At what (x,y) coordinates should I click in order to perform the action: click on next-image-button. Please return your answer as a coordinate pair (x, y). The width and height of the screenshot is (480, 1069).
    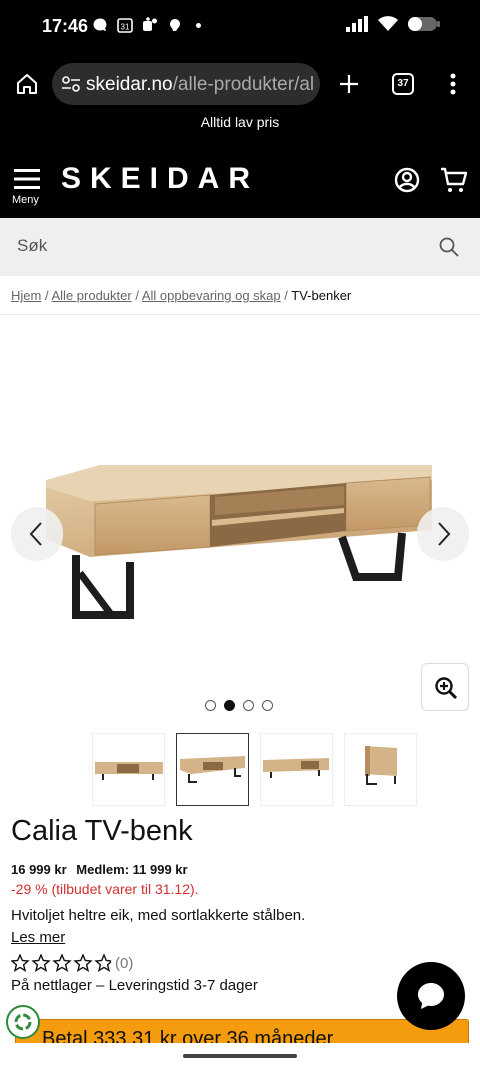
    Looking at the image, I should click on (443, 534).